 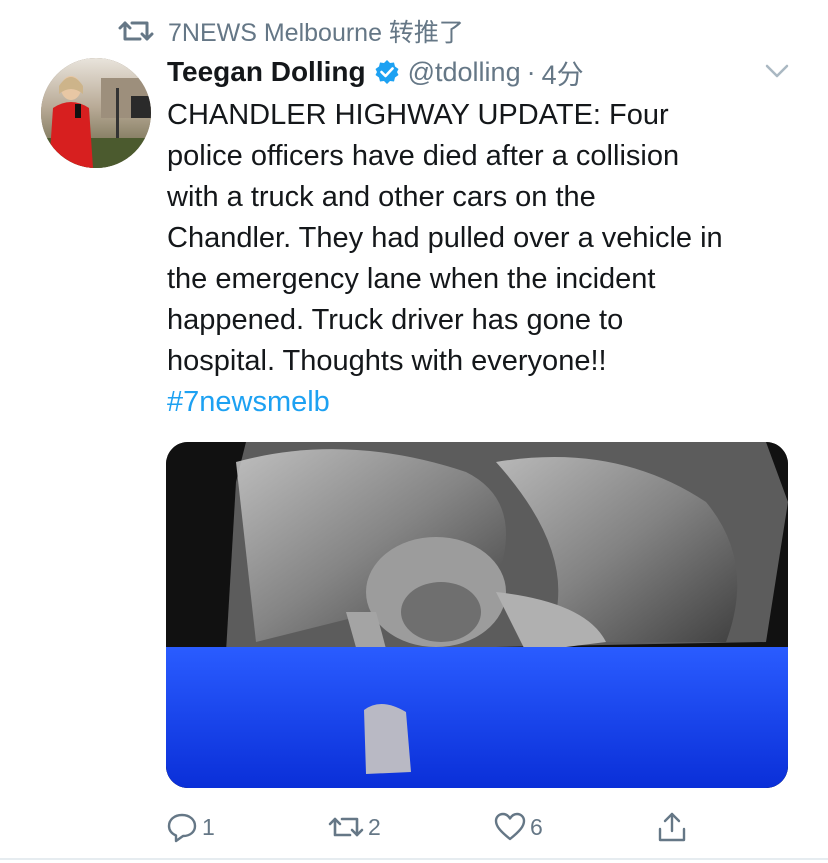 I want to click on avatar-photo, so click(x=96, y=113).